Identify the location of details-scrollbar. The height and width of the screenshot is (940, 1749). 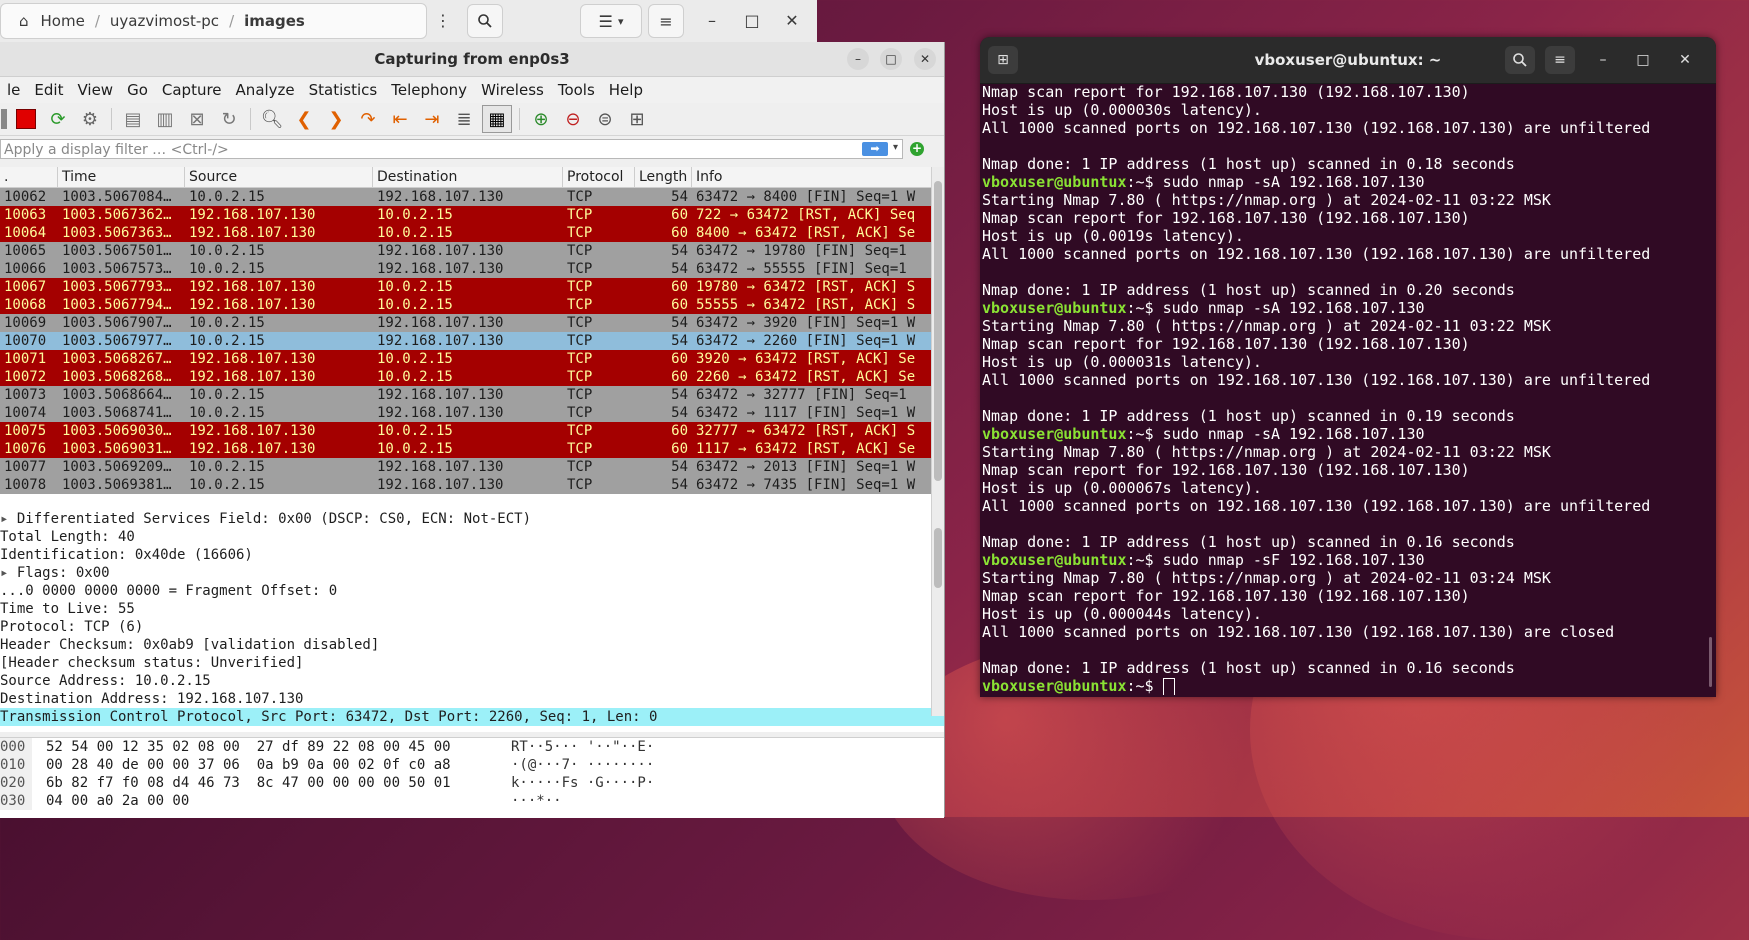
(937, 613).